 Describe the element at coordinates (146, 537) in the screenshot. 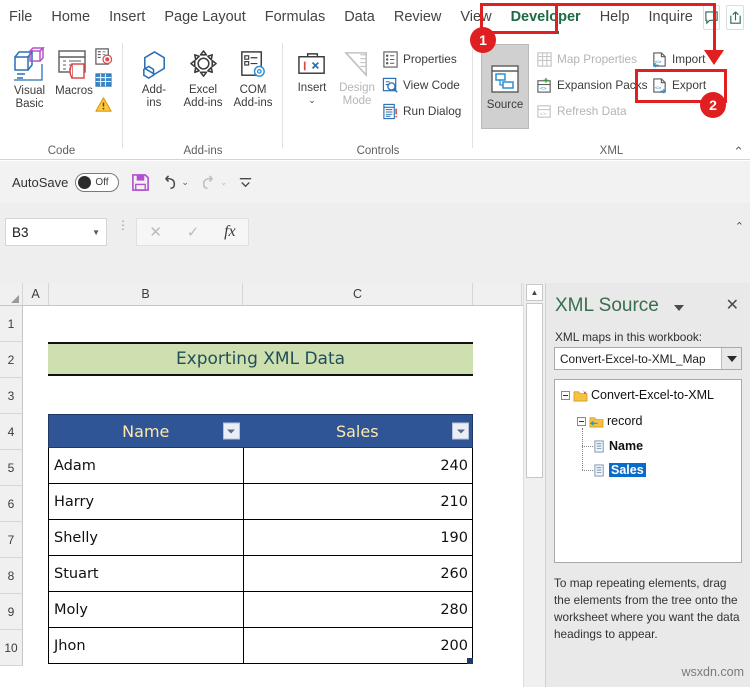

I see `cell-name-3: Shelly` at that location.